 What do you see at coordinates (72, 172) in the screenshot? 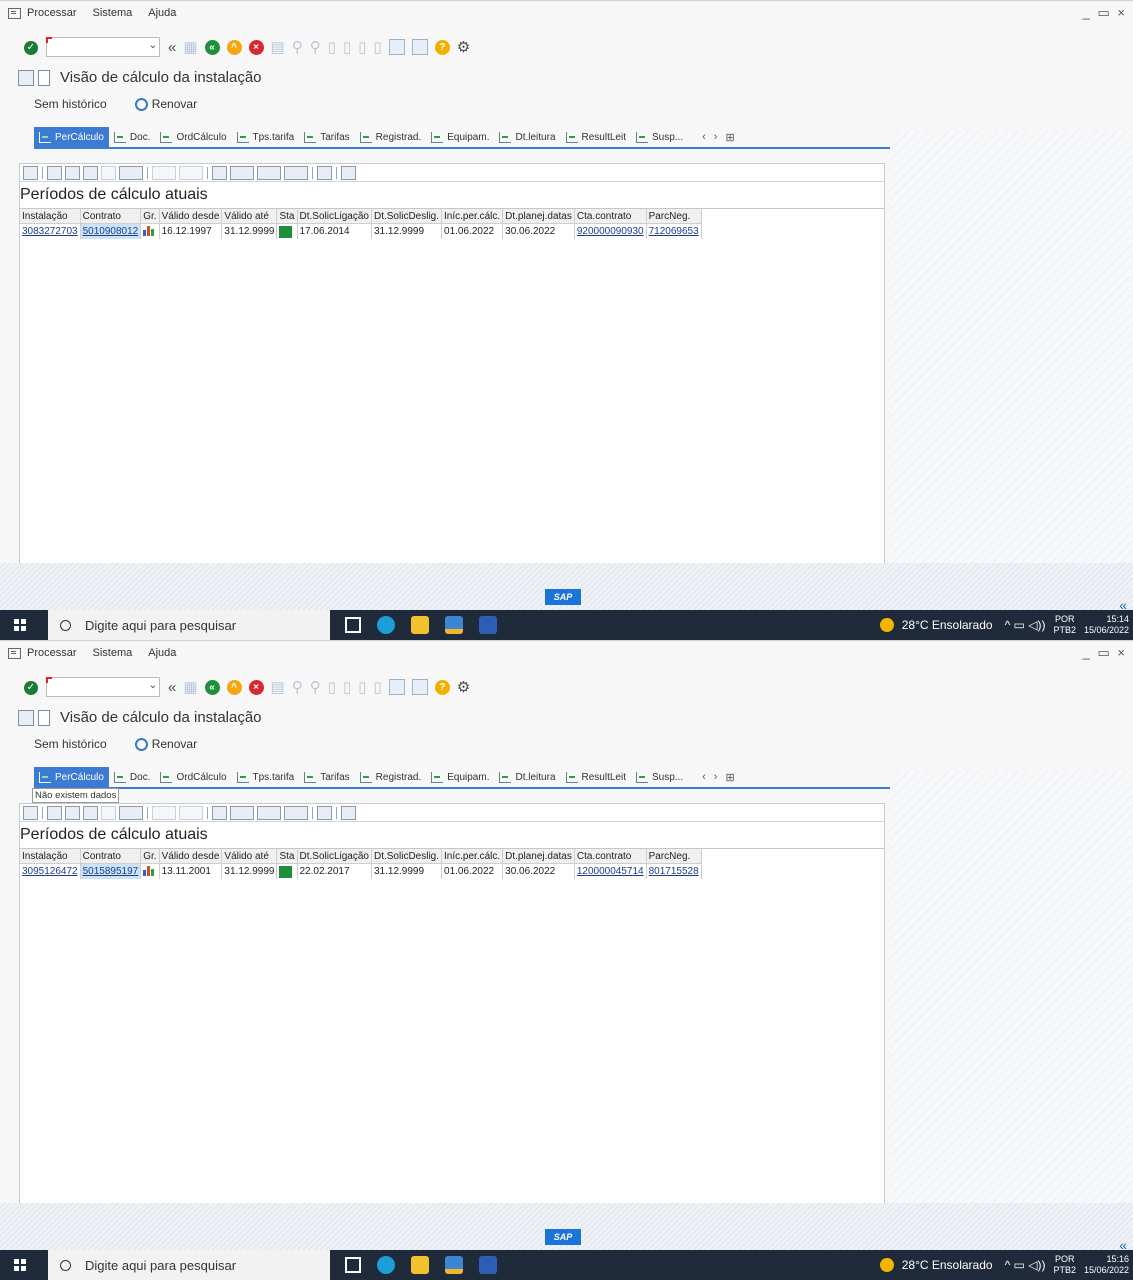
I see `sort-desc-icon` at bounding box center [72, 172].